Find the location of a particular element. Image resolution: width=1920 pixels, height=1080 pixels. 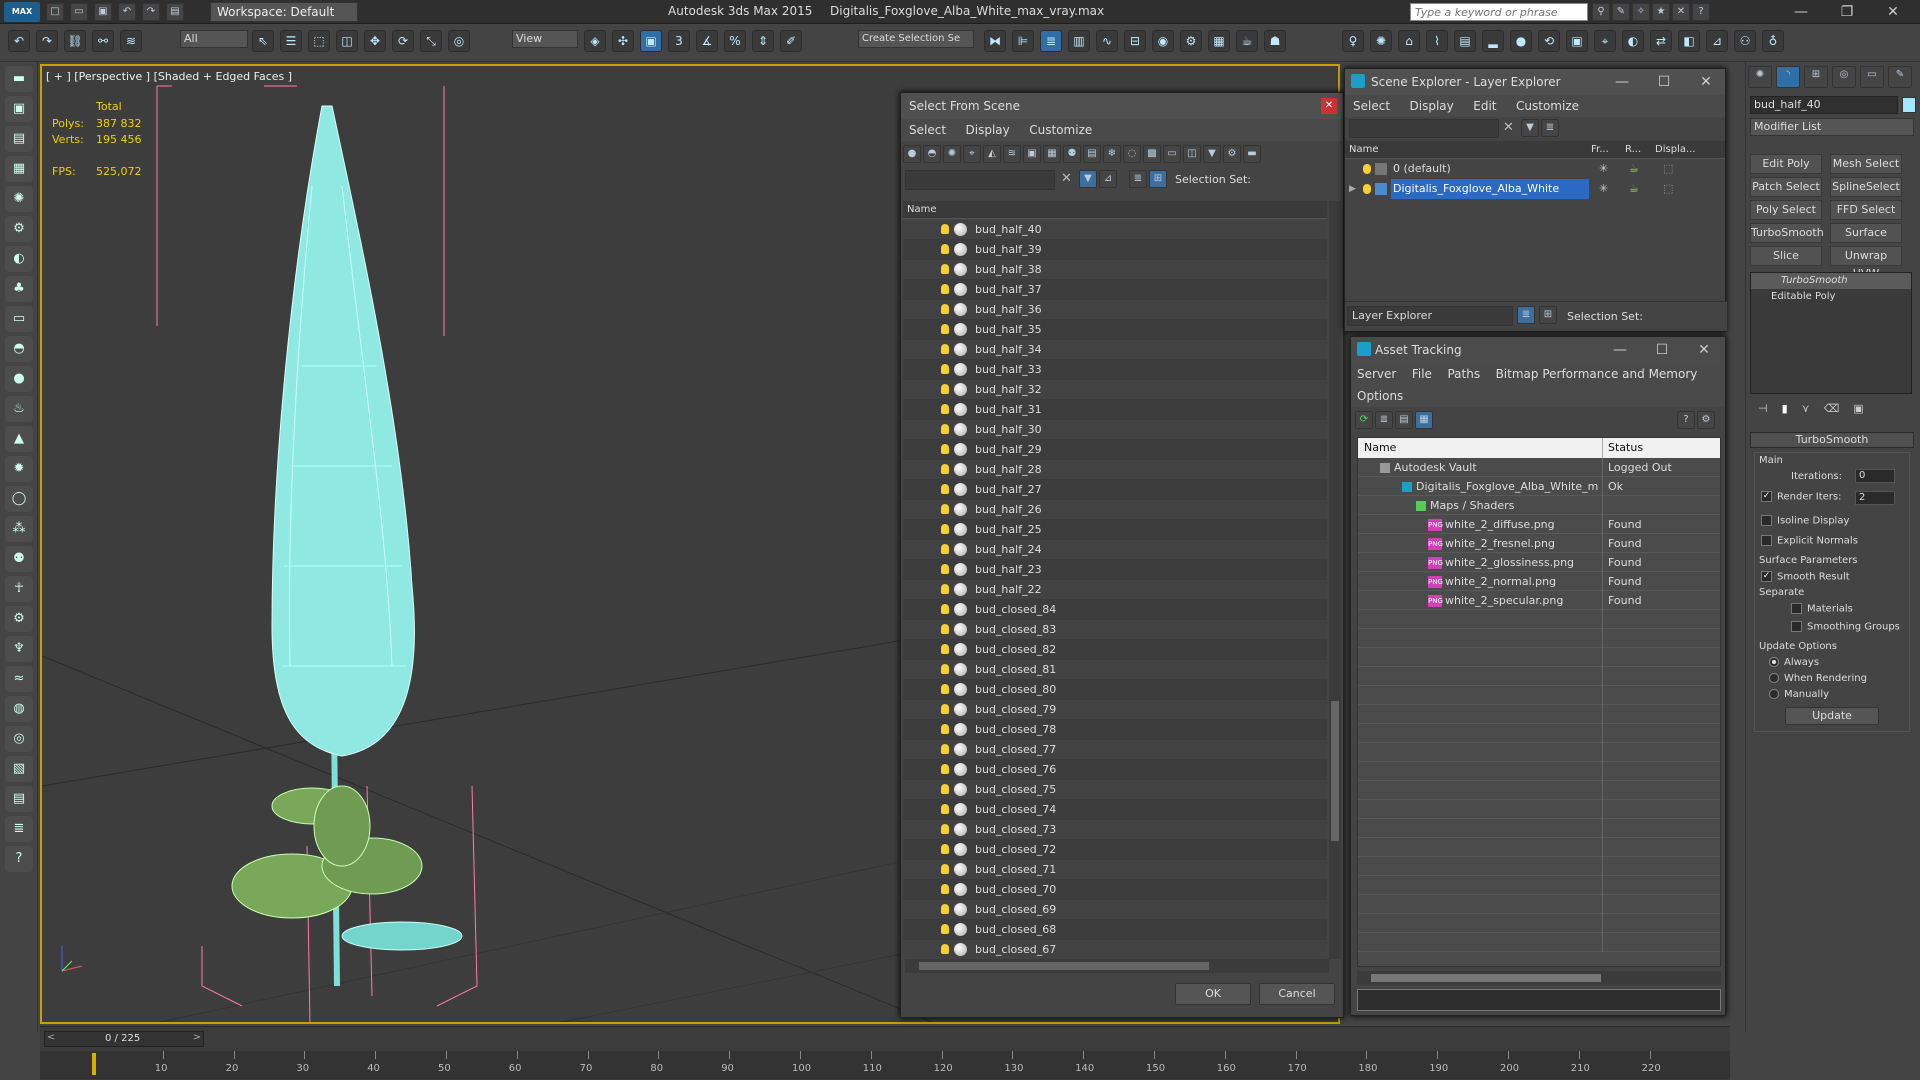

scene-list-item: bud_closed_75 is located at coordinates (1115, 790).